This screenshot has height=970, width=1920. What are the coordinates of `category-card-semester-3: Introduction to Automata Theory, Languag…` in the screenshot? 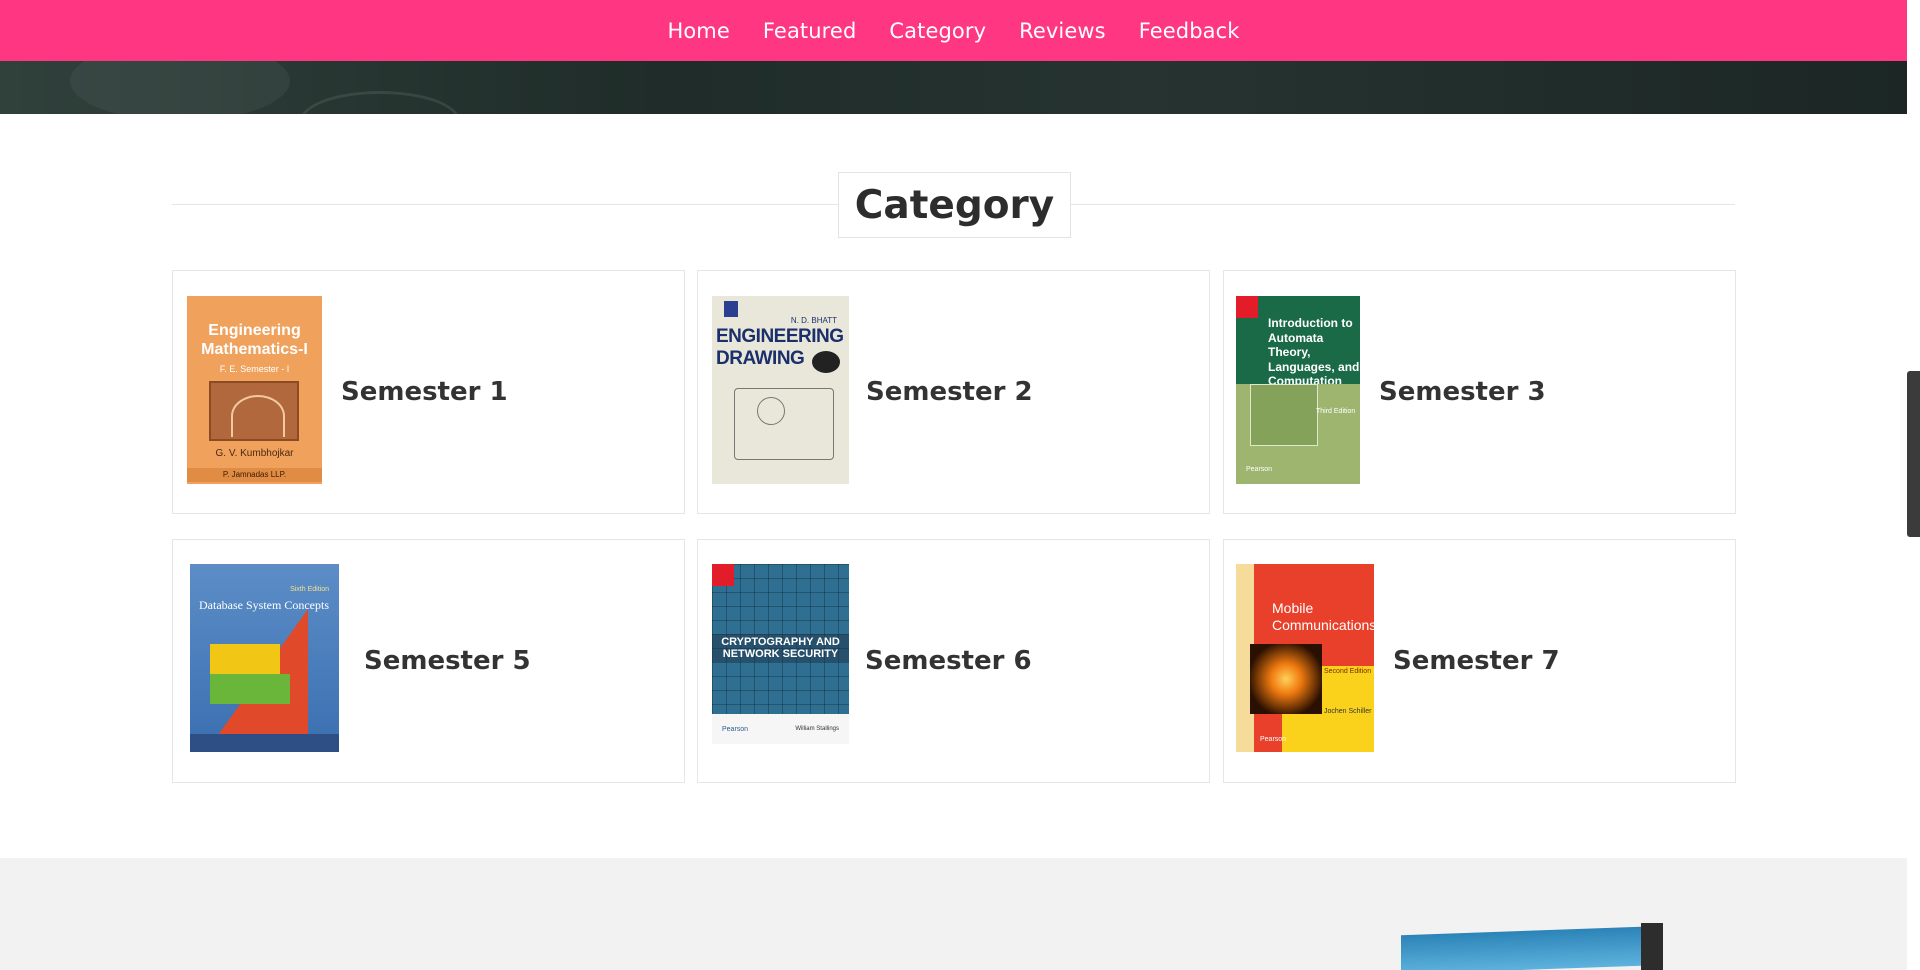 It's located at (1479, 392).